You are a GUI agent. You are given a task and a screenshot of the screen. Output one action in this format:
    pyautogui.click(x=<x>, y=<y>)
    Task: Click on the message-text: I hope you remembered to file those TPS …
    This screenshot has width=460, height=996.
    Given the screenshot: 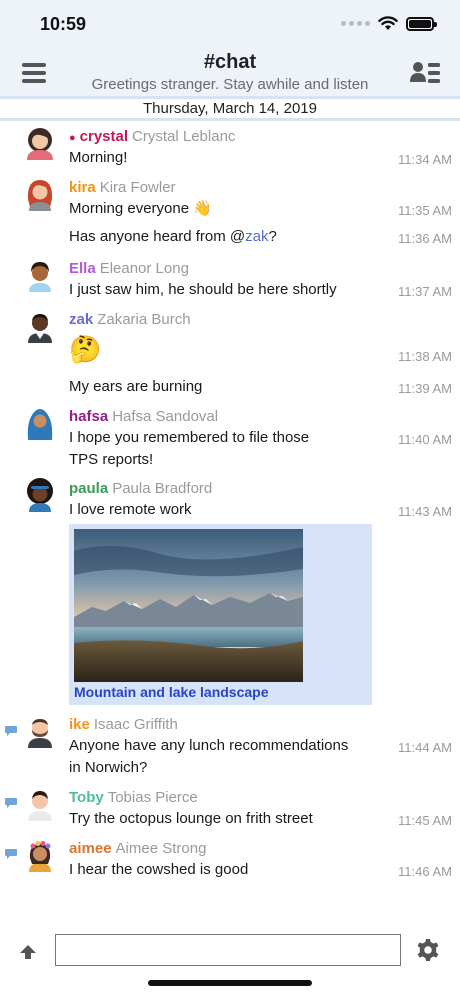 What is the action you would take?
    pyautogui.click(x=189, y=448)
    